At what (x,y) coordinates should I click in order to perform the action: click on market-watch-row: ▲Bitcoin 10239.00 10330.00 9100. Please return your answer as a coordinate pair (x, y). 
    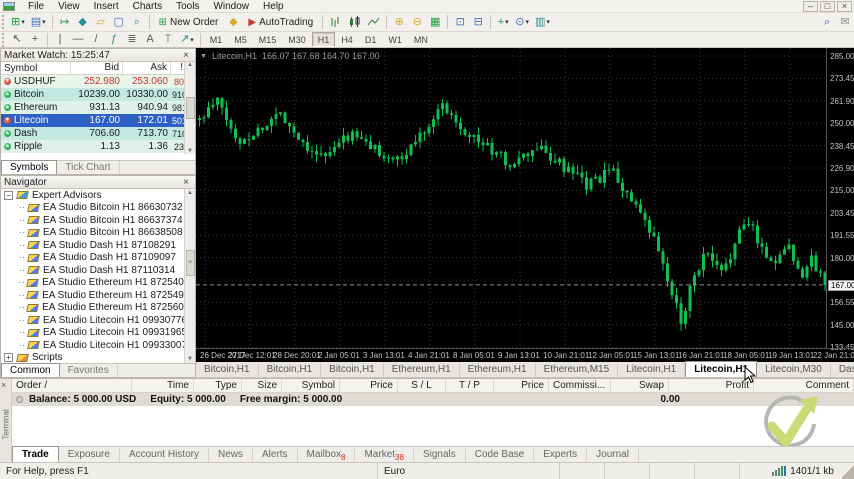
    Looking at the image, I should click on (98, 94).